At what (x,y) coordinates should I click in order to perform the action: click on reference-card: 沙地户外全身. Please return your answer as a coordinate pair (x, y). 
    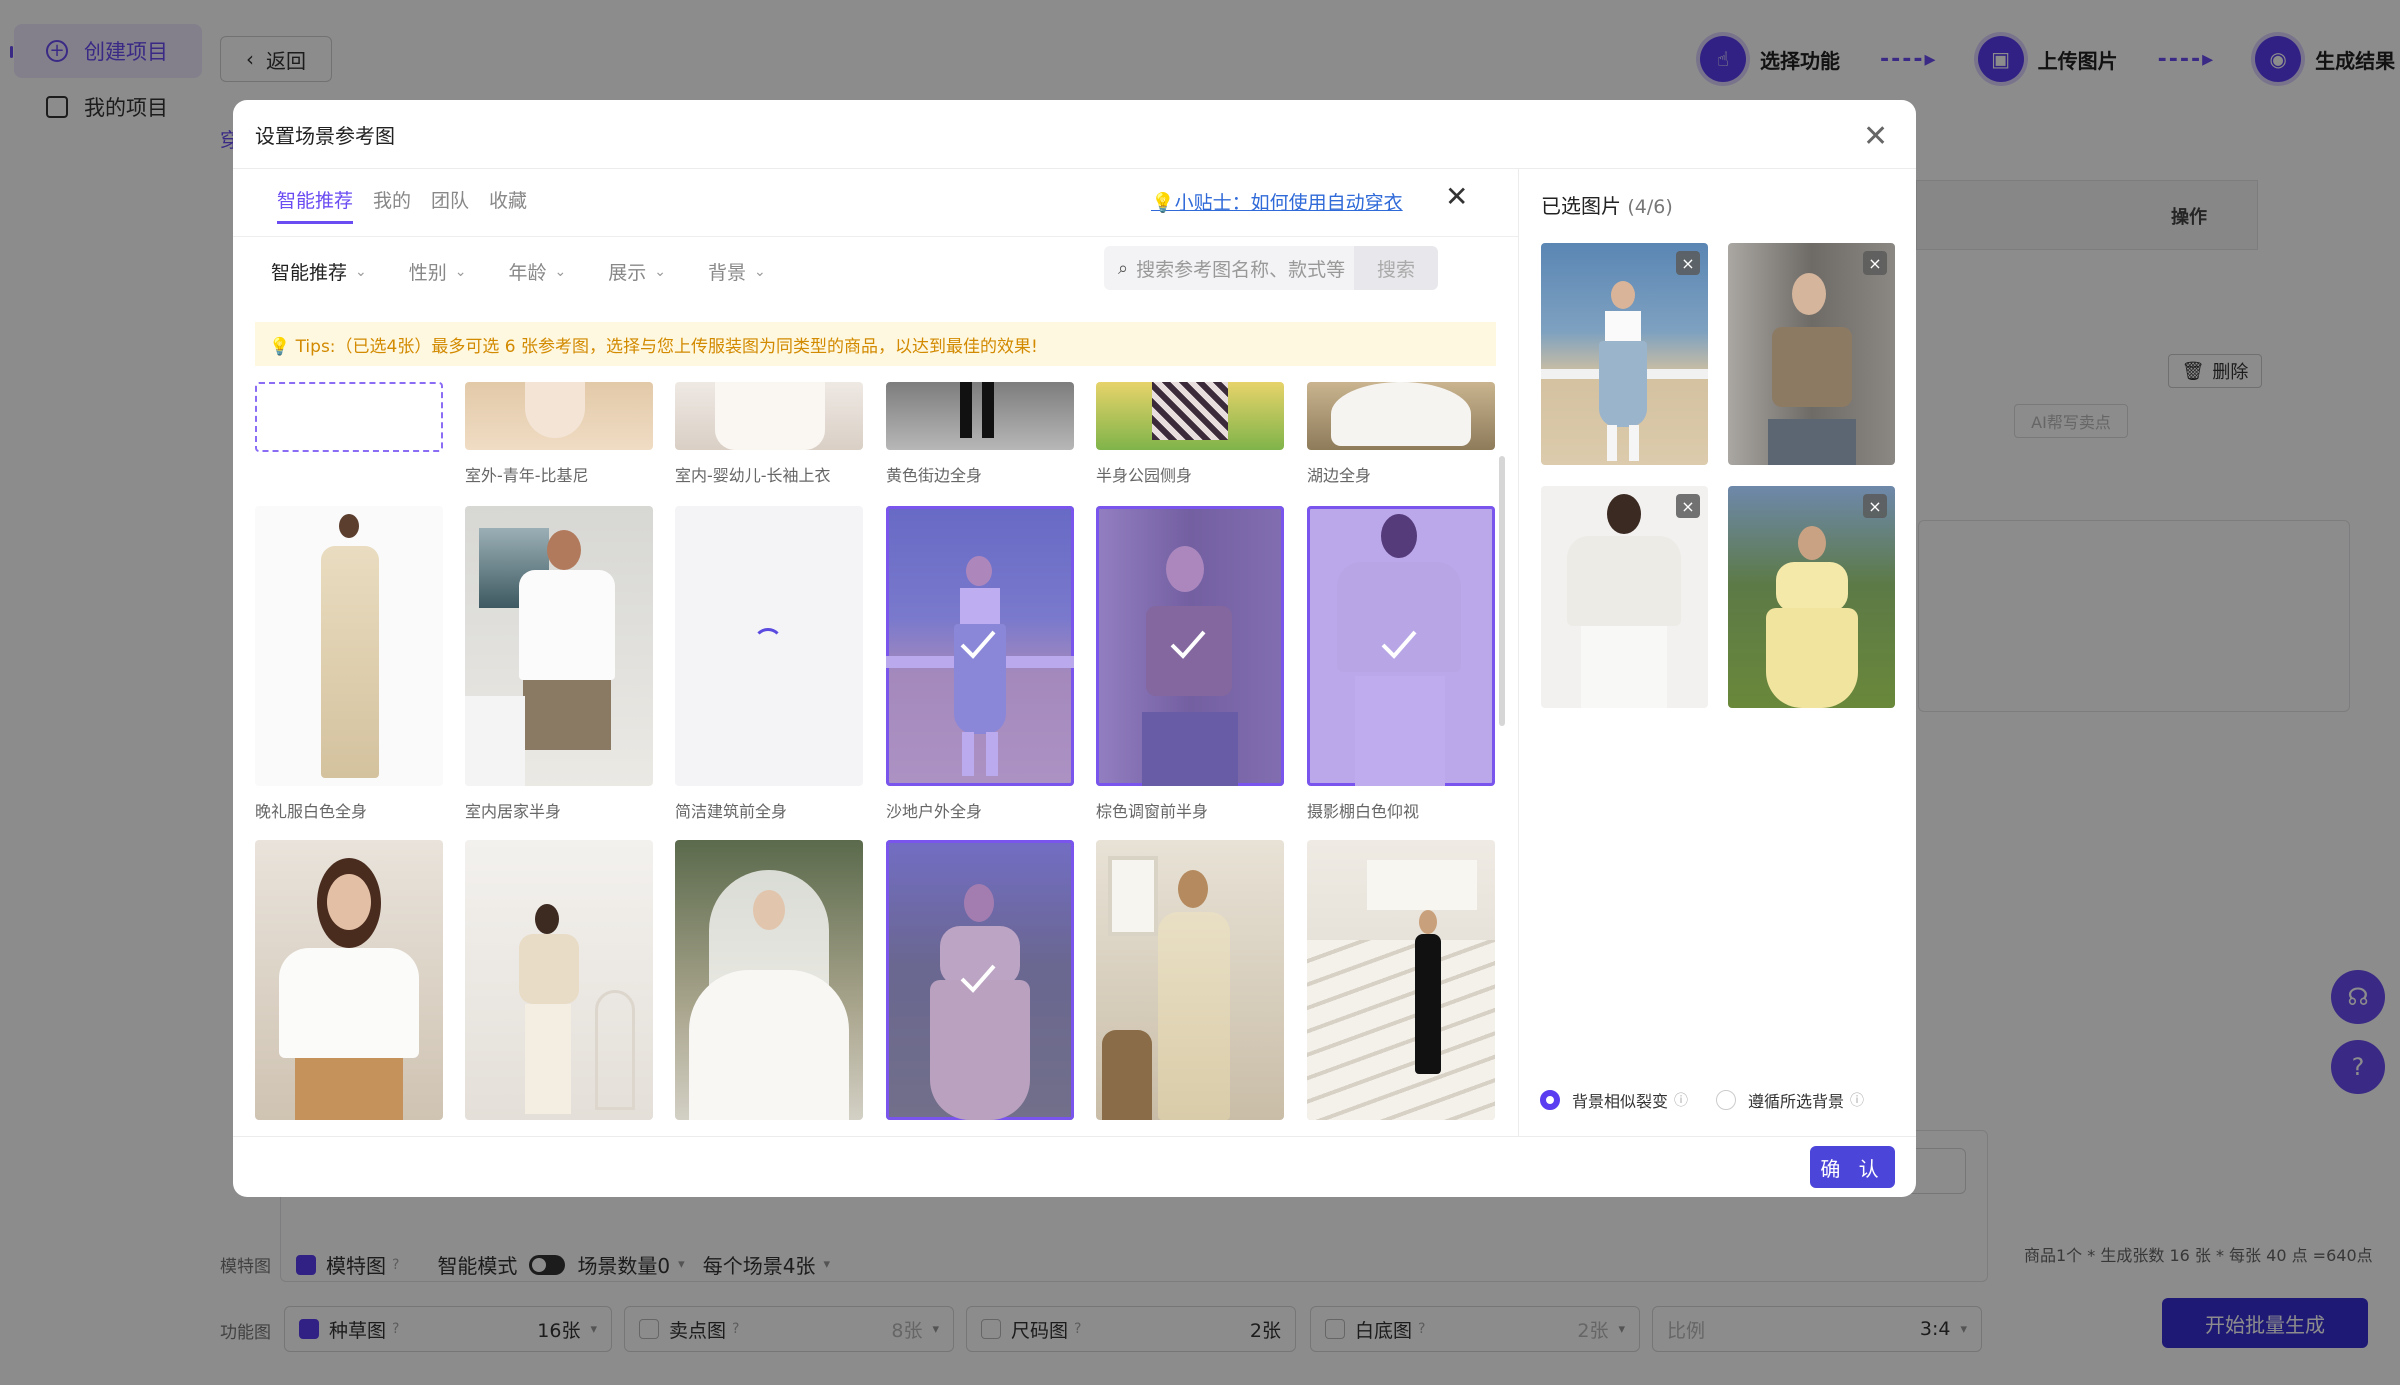
    Looking at the image, I should click on (980, 664).